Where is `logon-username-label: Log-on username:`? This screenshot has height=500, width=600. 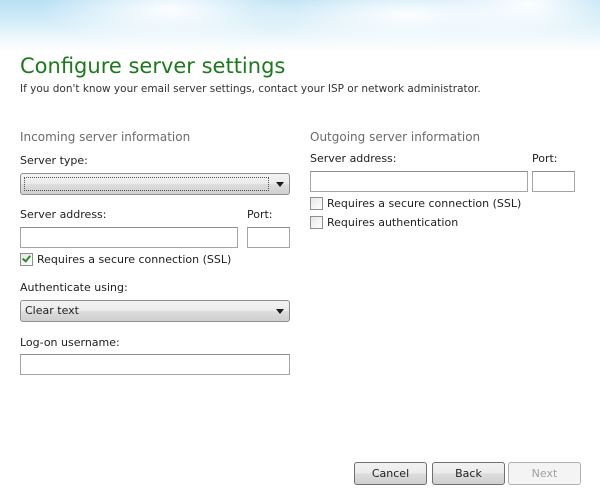
logon-username-label: Log-on username: is located at coordinates (70, 342).